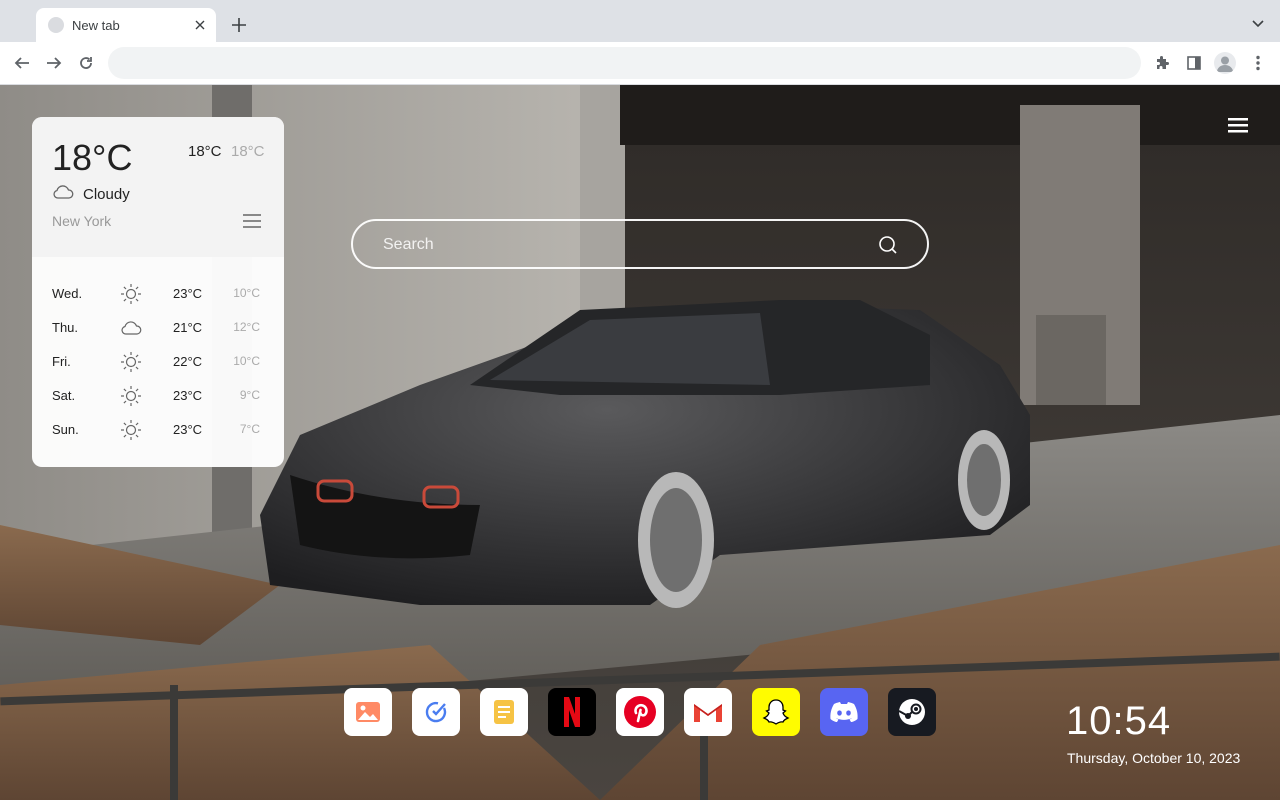  What do you see at coordinates (86, 63) in the screenshot?
I see `reload-icon` at bounding box center [86, 63].